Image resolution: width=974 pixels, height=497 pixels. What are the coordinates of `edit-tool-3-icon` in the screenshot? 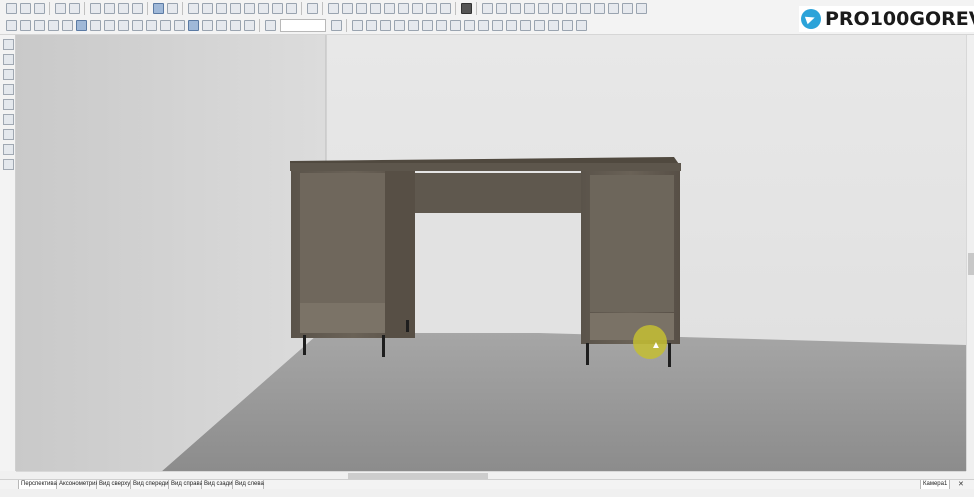 It's located at (8, 149).